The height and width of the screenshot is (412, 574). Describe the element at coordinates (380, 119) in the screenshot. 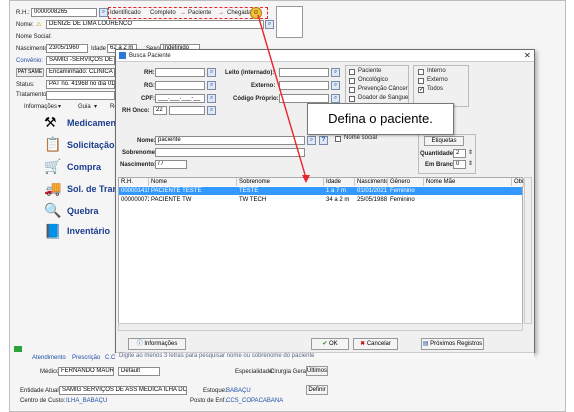

I see `callout-box: Defina o paciente.` at that location.